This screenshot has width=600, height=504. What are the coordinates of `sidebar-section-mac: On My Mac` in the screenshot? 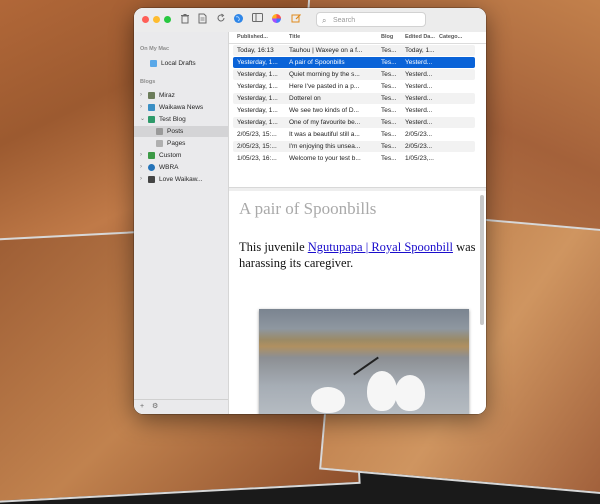 It's located at (155, 49).